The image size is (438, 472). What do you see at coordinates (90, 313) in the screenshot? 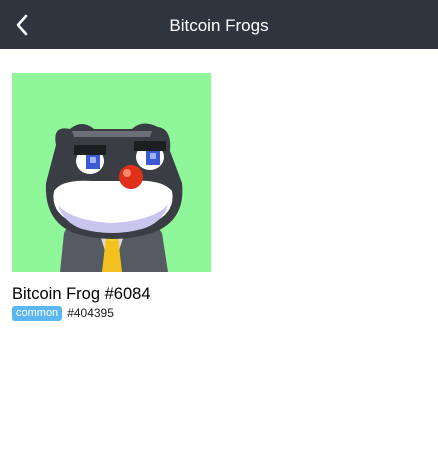
I see `inscription-number: #404395` at bounding box center [90, 313].